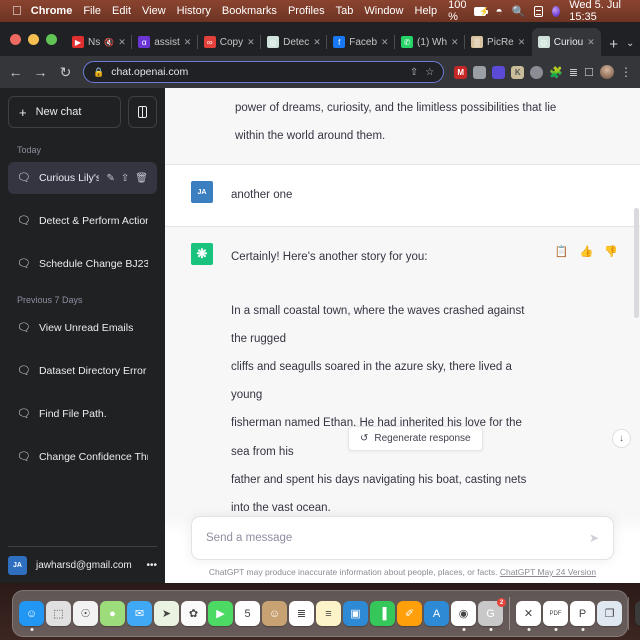 This screenshot has height=640, width=640. Describe the element at coordinates (393, 538) in the screenshot. I see `message-input` at that location.